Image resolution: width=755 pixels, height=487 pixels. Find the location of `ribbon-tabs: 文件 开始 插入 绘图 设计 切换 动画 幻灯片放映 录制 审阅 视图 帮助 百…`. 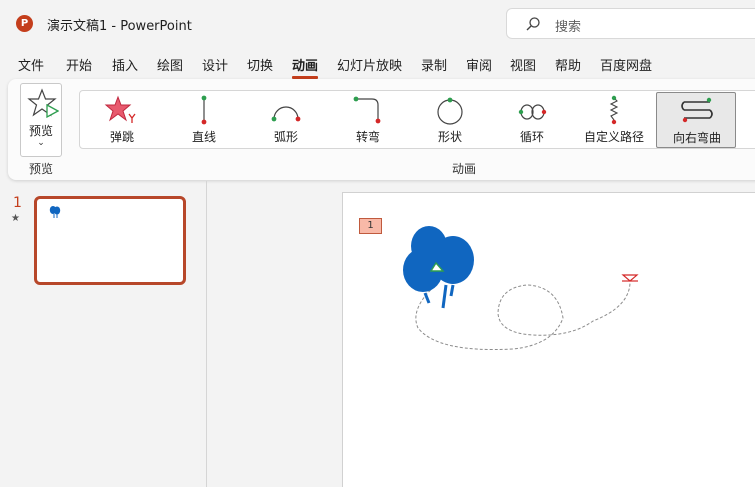

ribbon-tabs: 文件 开始 插入 绘图 设计 切换 动画 幻灯片放映 录制 审阅 视图 帮助 百… is located at coordinates (377, 64).